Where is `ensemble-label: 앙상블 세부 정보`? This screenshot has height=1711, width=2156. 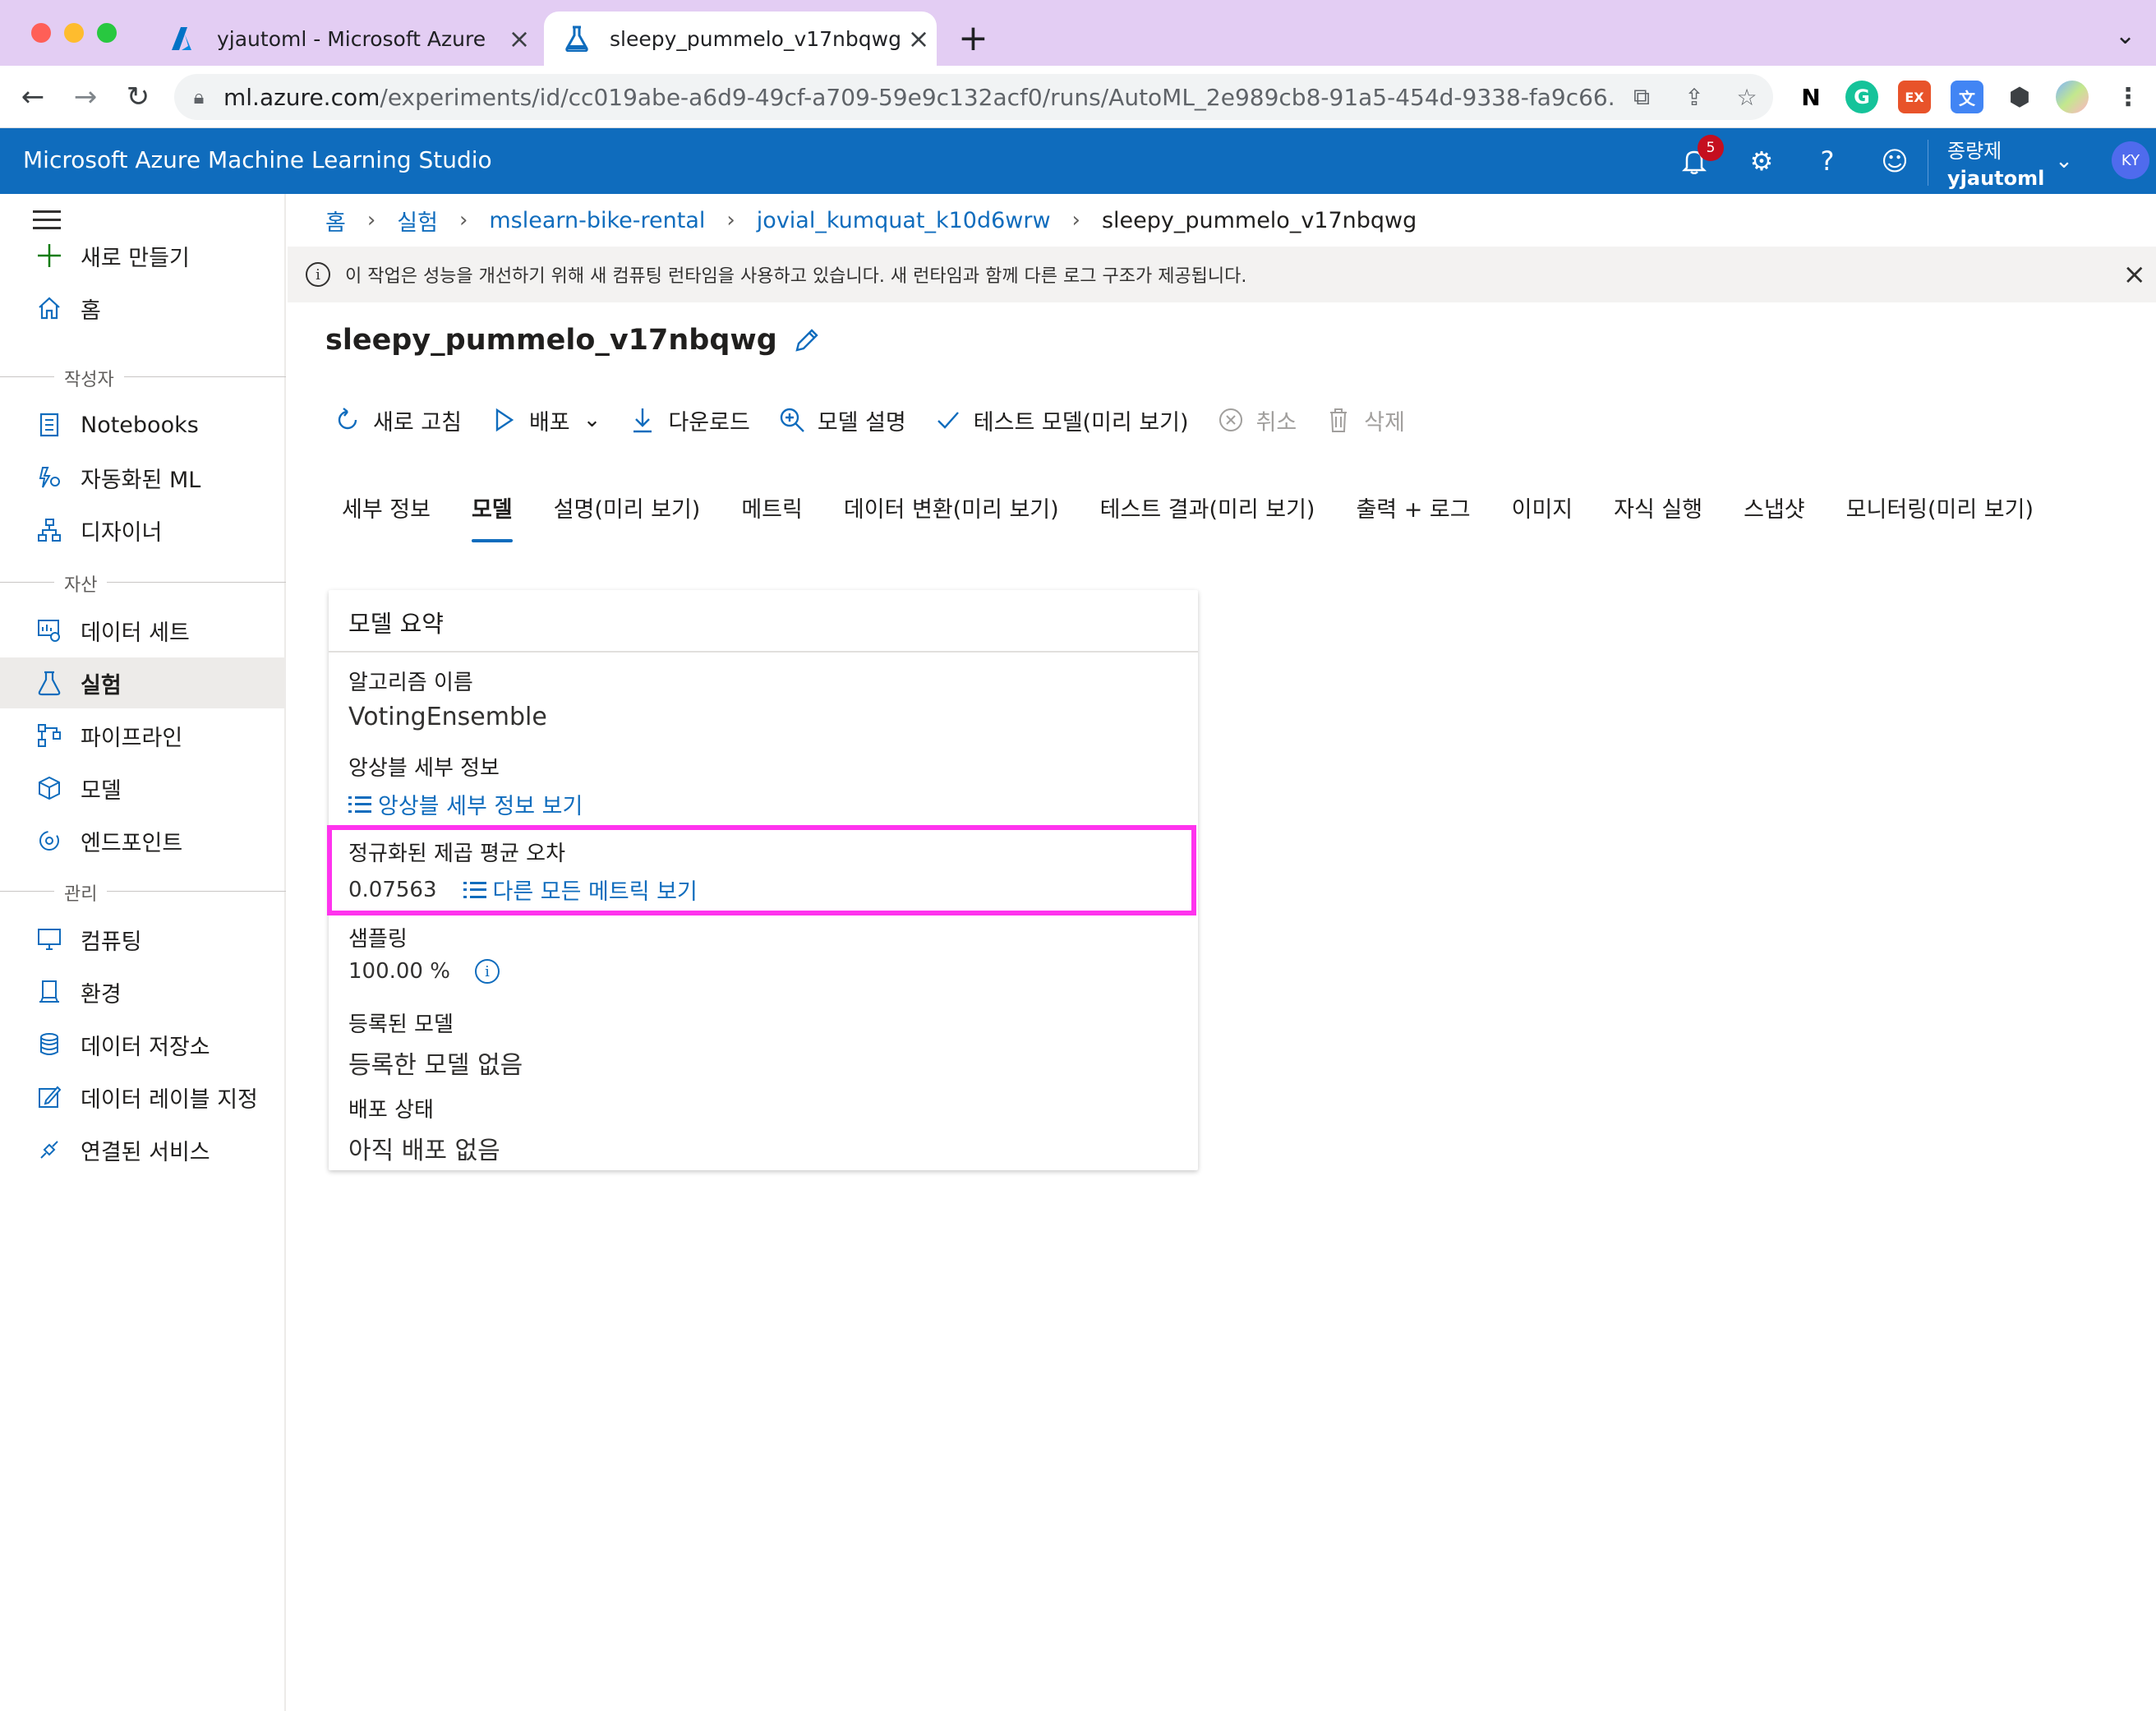 ensemble-label: 앙상블 세부 정보 is located at coordinates (424, 768).